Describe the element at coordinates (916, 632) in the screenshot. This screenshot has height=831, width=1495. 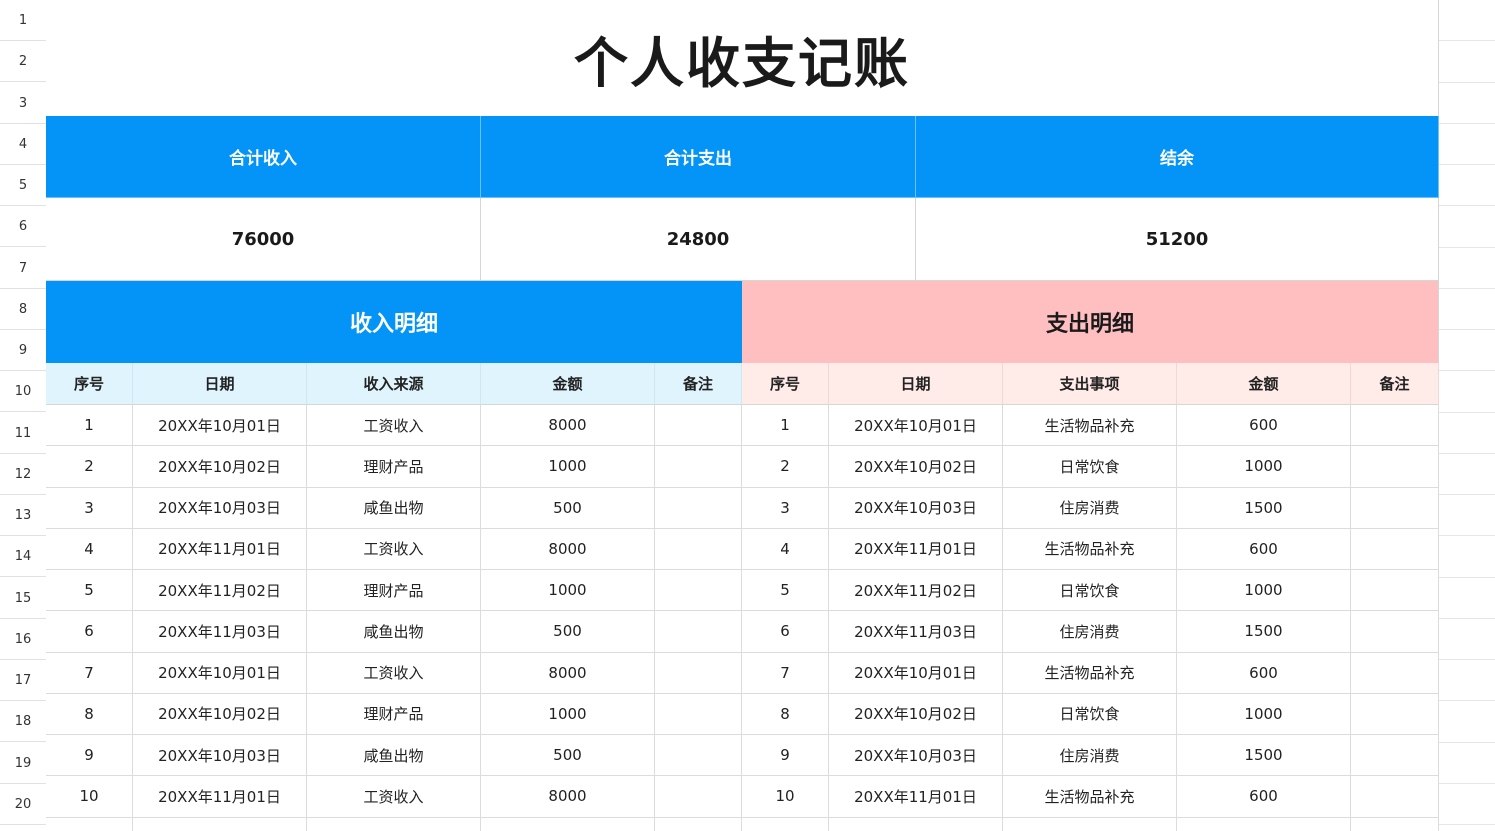
I see `expense-cell-date: 20XX年11月03日` at that location.